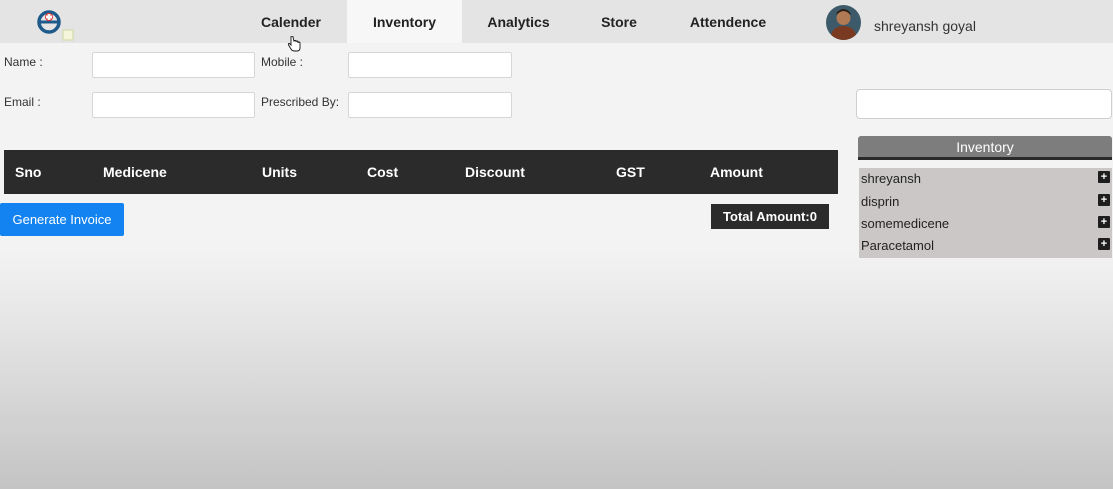  What do you see at coordinates (173, 65) in the screenshot?
I see `name-input` at bounding box center [173, 65].